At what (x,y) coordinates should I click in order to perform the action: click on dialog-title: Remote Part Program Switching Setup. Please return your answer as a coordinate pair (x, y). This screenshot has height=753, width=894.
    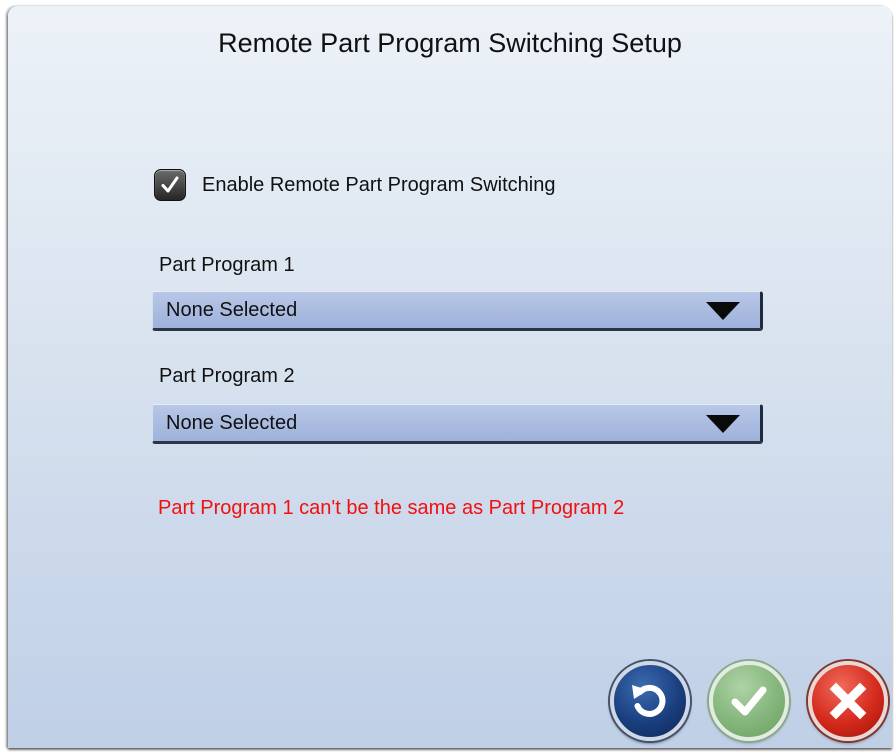
    Looking at the image, I should click on (450, 43).